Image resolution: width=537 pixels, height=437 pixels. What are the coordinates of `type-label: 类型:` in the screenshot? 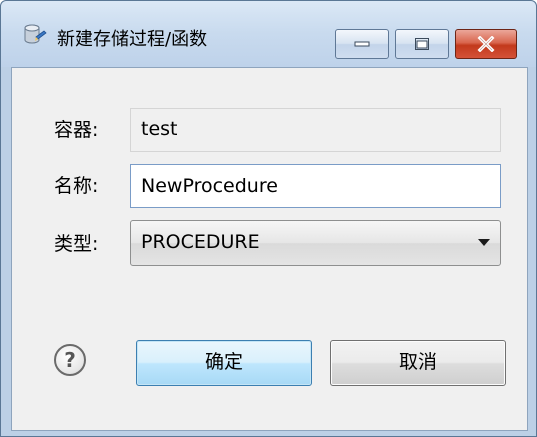 It's located at (76, 244).